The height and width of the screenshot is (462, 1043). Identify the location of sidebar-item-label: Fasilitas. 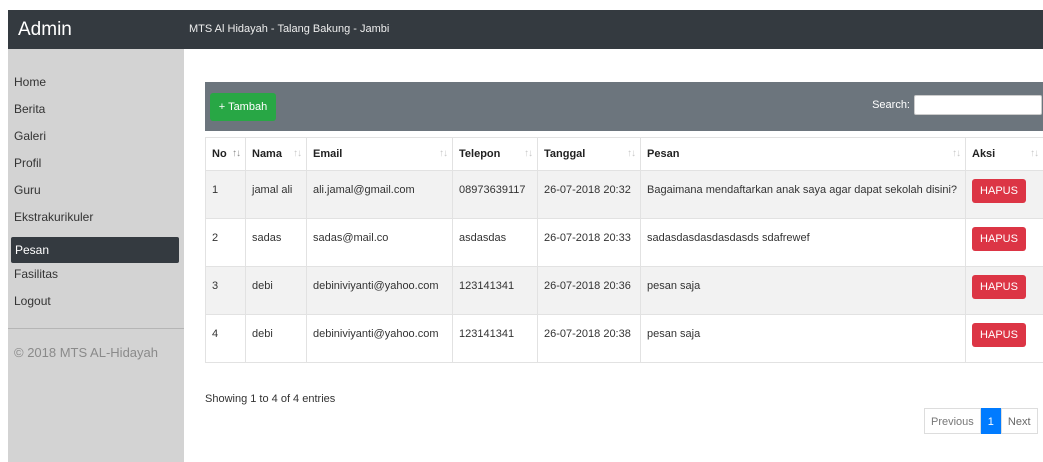
(36, 274).